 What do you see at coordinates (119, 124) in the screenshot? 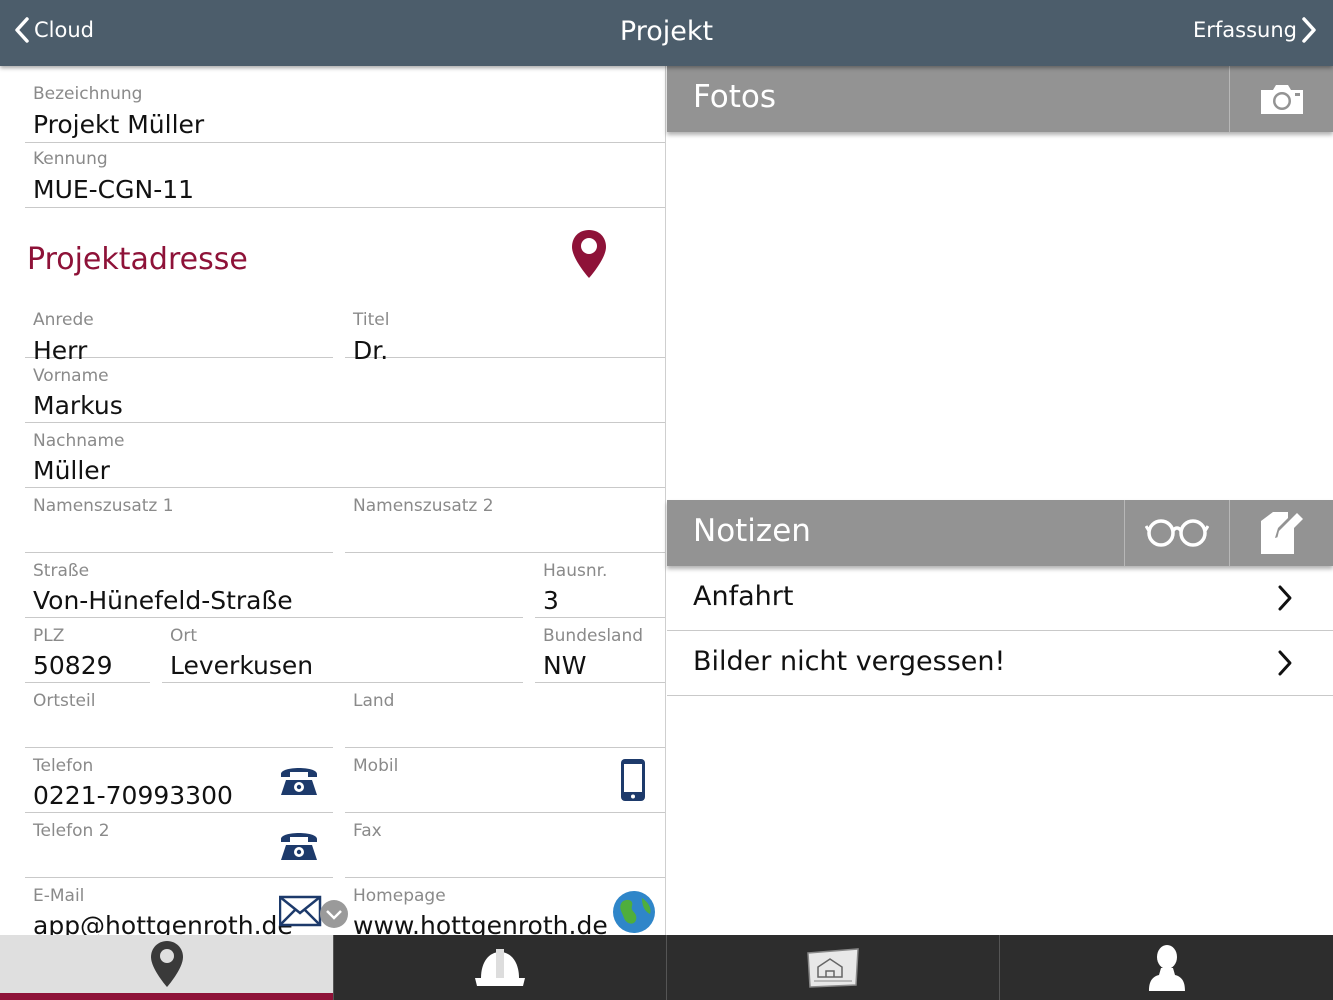
I see `field-value: Projekt Müller` at bounding box center [119, 124].